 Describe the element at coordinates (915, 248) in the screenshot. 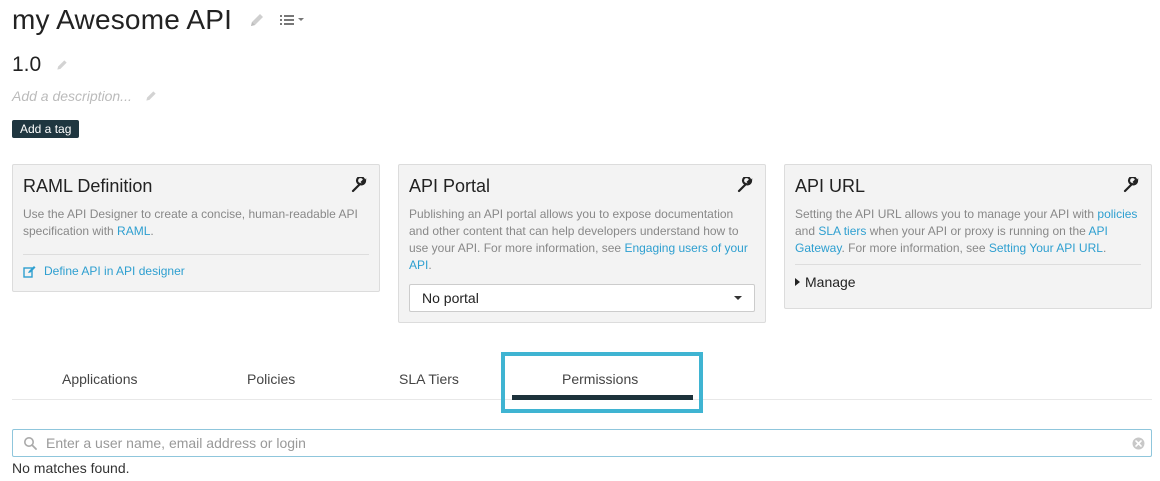

I see `url-text-4: . For more information, see` at that location.